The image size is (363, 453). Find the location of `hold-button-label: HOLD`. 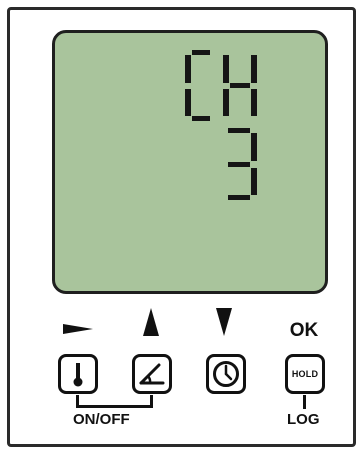

hold-button-label: HOLD is located at coordinates (305, 374).